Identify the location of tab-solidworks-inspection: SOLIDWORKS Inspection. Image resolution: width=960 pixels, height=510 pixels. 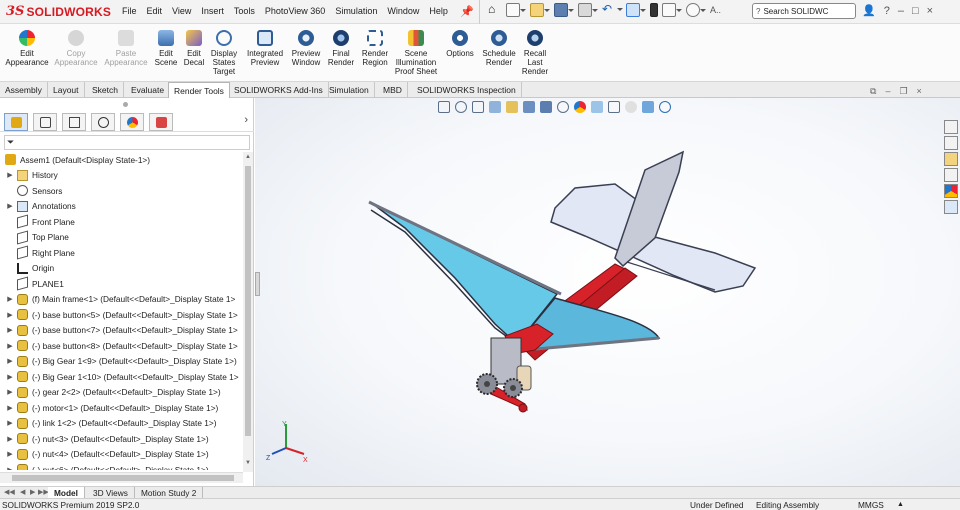
(467, 90).